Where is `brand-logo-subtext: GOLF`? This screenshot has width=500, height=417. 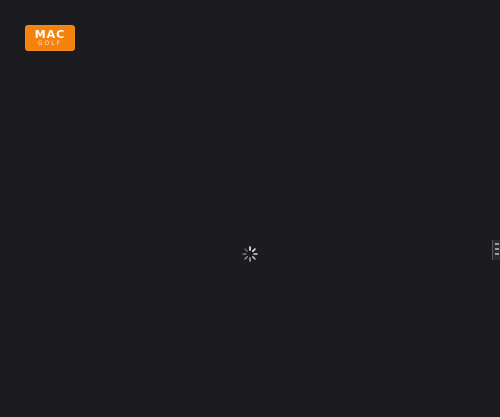 brand-logo-subtext: GOLF is located at coordinates (50, 43).